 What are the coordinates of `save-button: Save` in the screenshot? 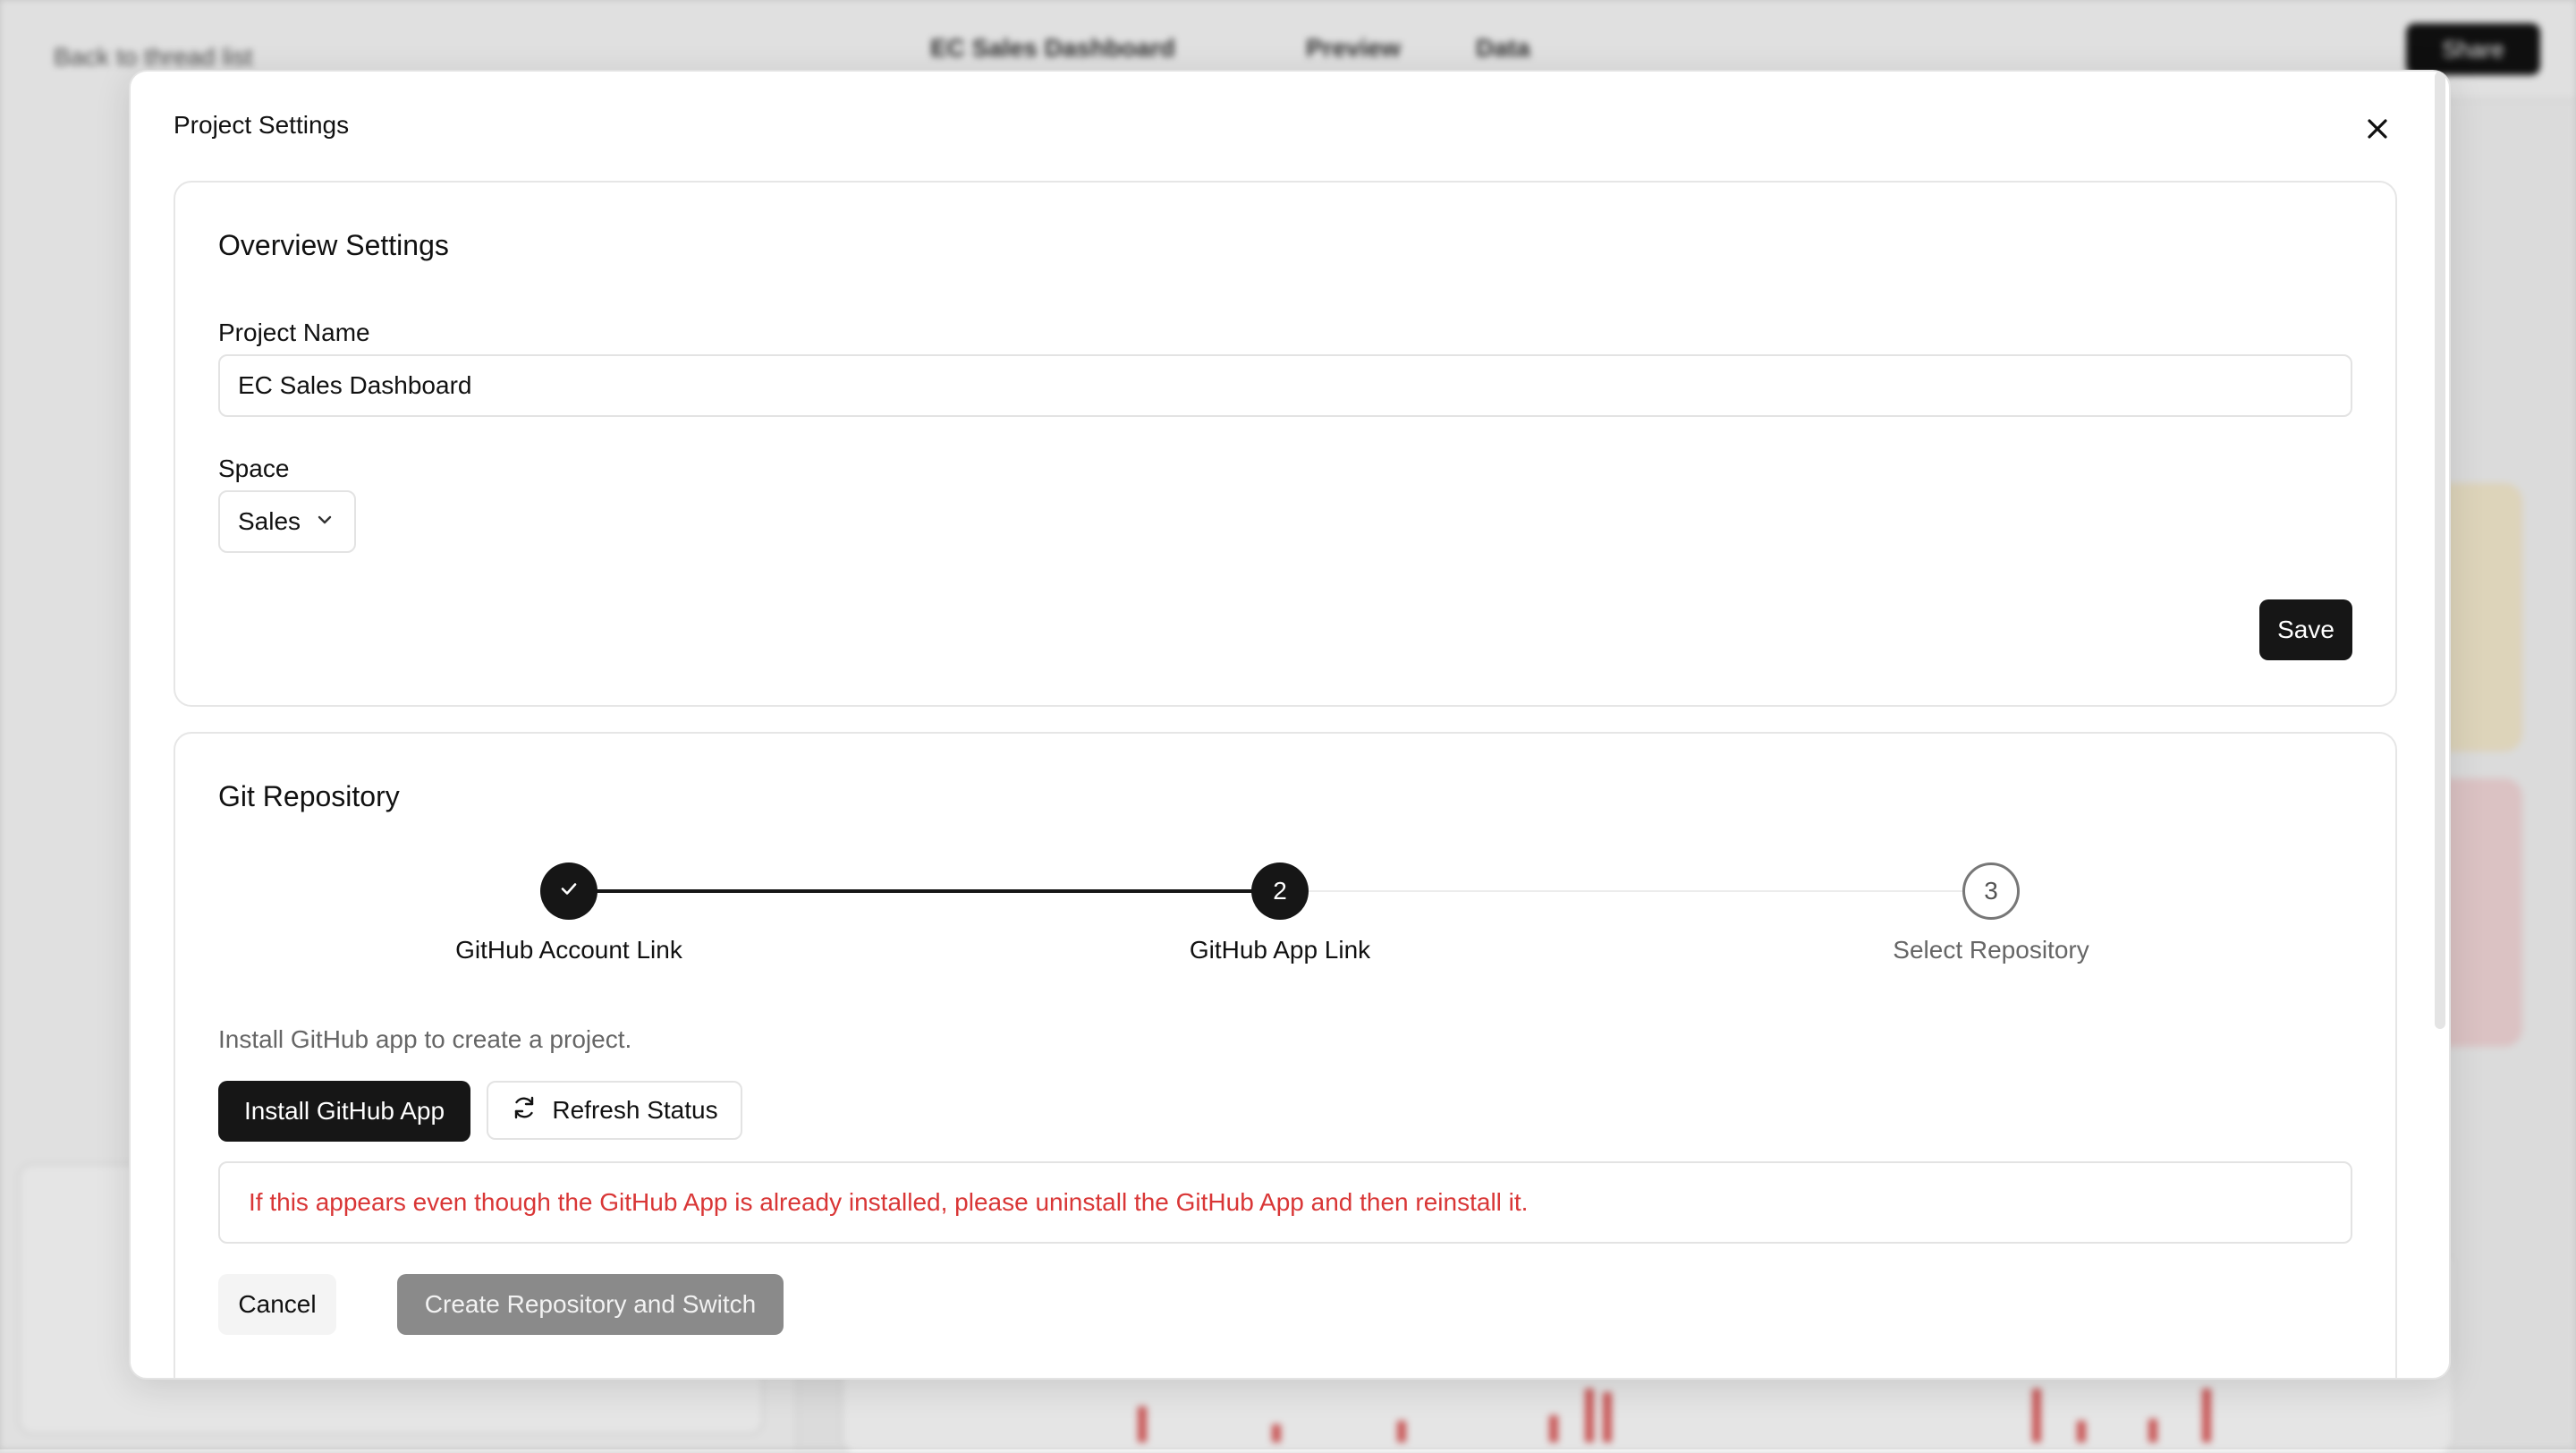 It's located at (2305, 629).